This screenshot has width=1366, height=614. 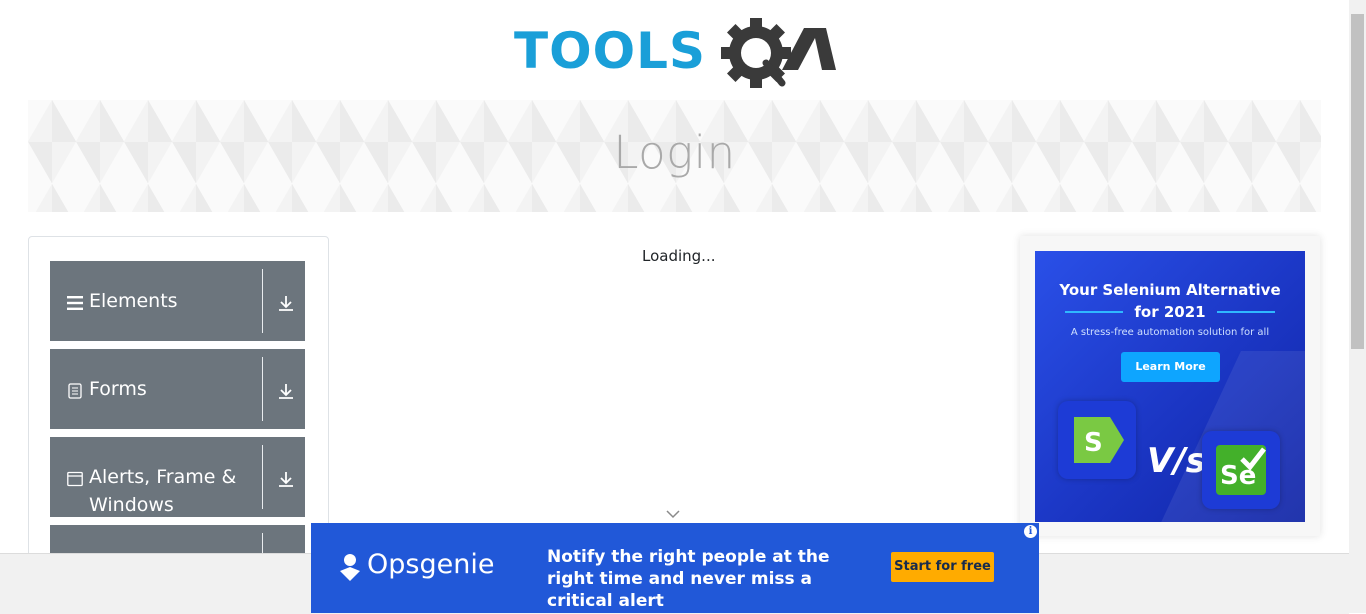 I want to click on window-icon, so click(x=75, y=479).